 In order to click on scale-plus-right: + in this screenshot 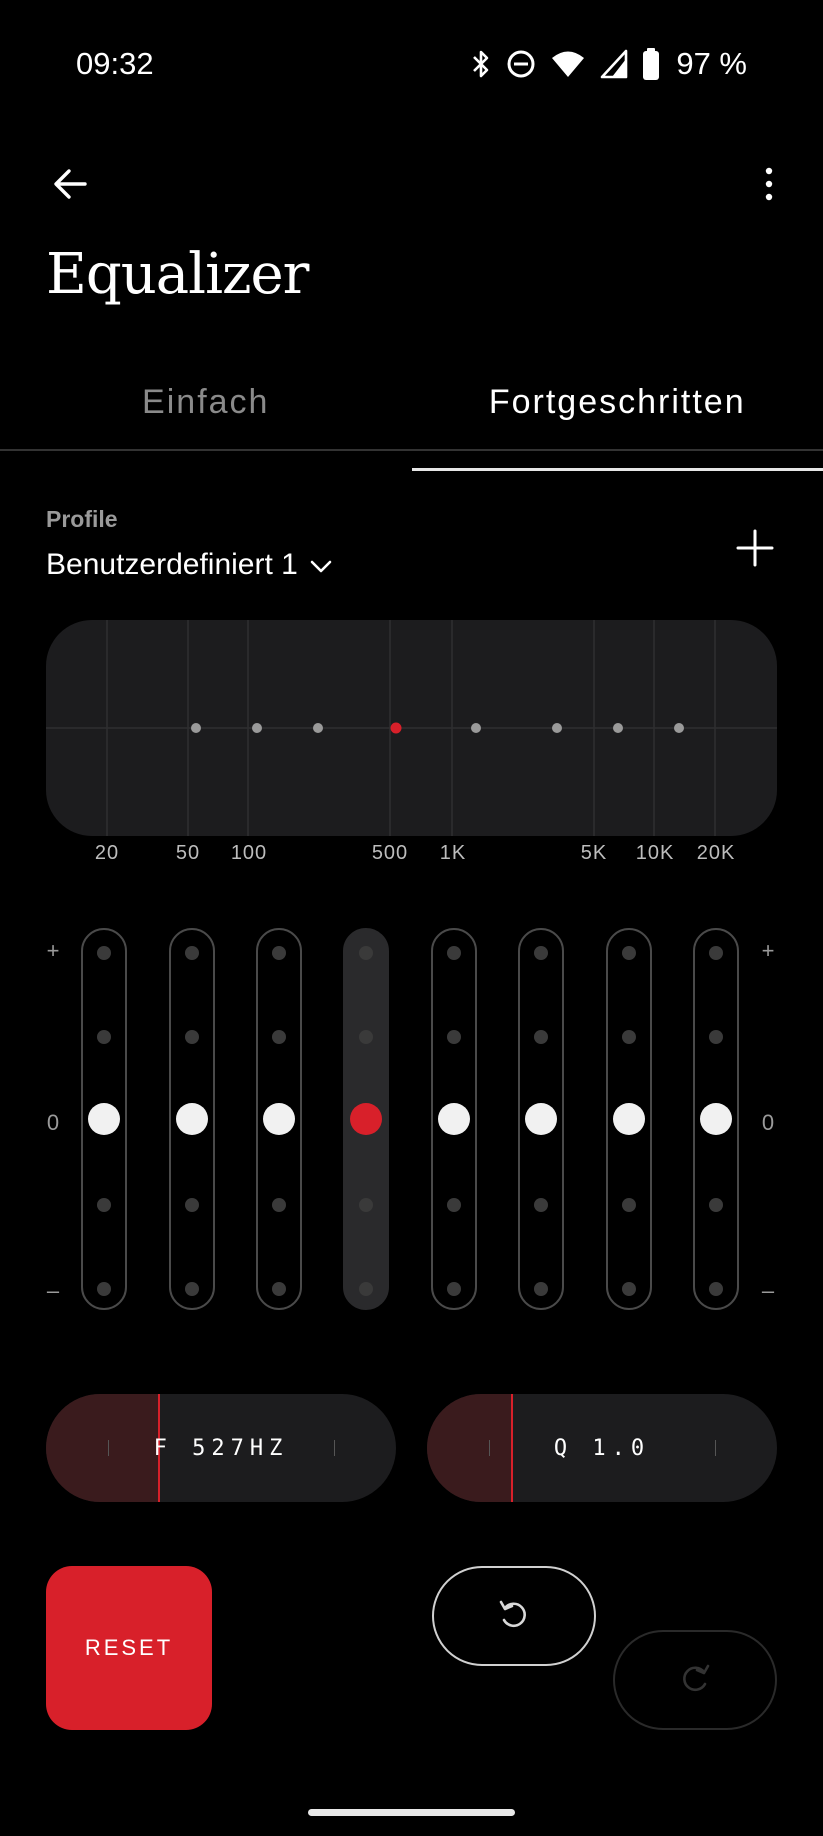, I will do `click(768, 950)`.